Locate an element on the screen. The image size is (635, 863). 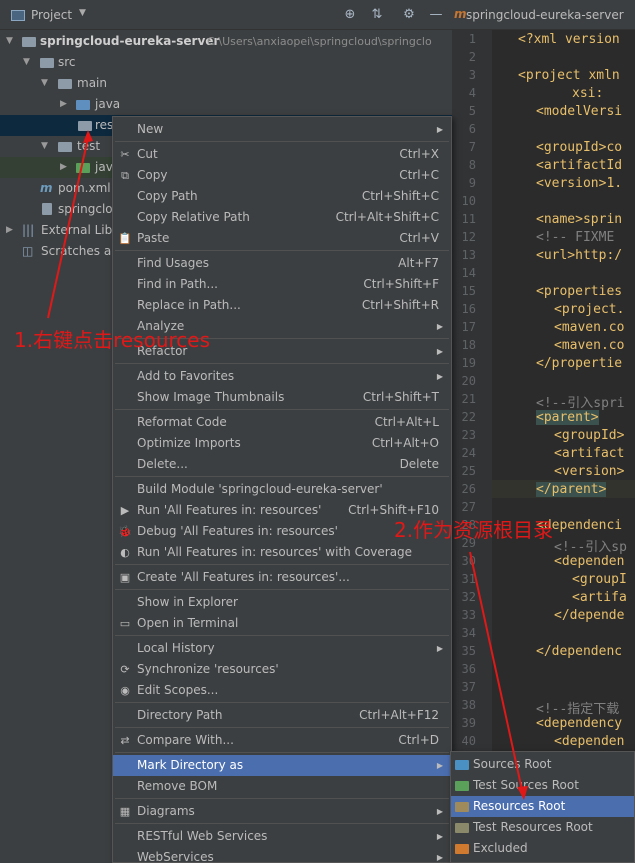
menu-item-show-image-thumbnails: Show Image Thumbnails Ctrl+Shift+T is located at coordinates (282, 397).